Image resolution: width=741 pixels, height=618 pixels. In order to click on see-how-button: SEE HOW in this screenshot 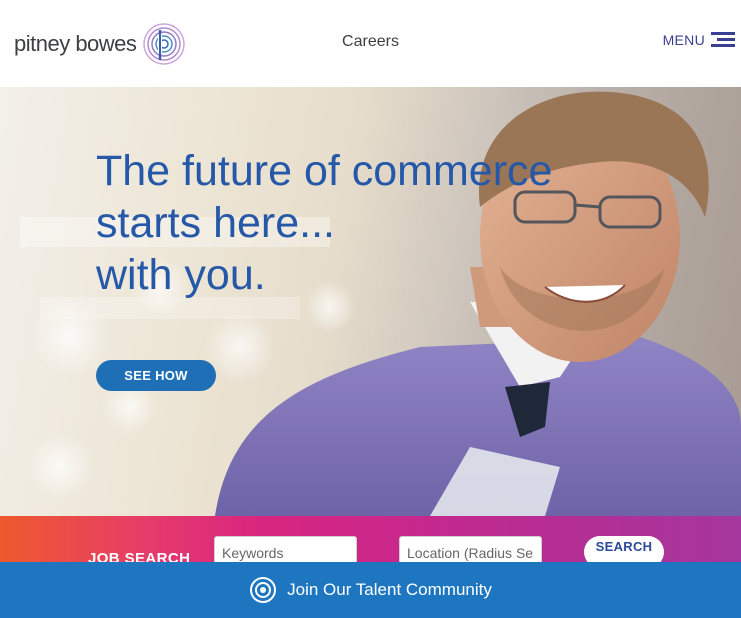, I will do `click(156, 375)`.